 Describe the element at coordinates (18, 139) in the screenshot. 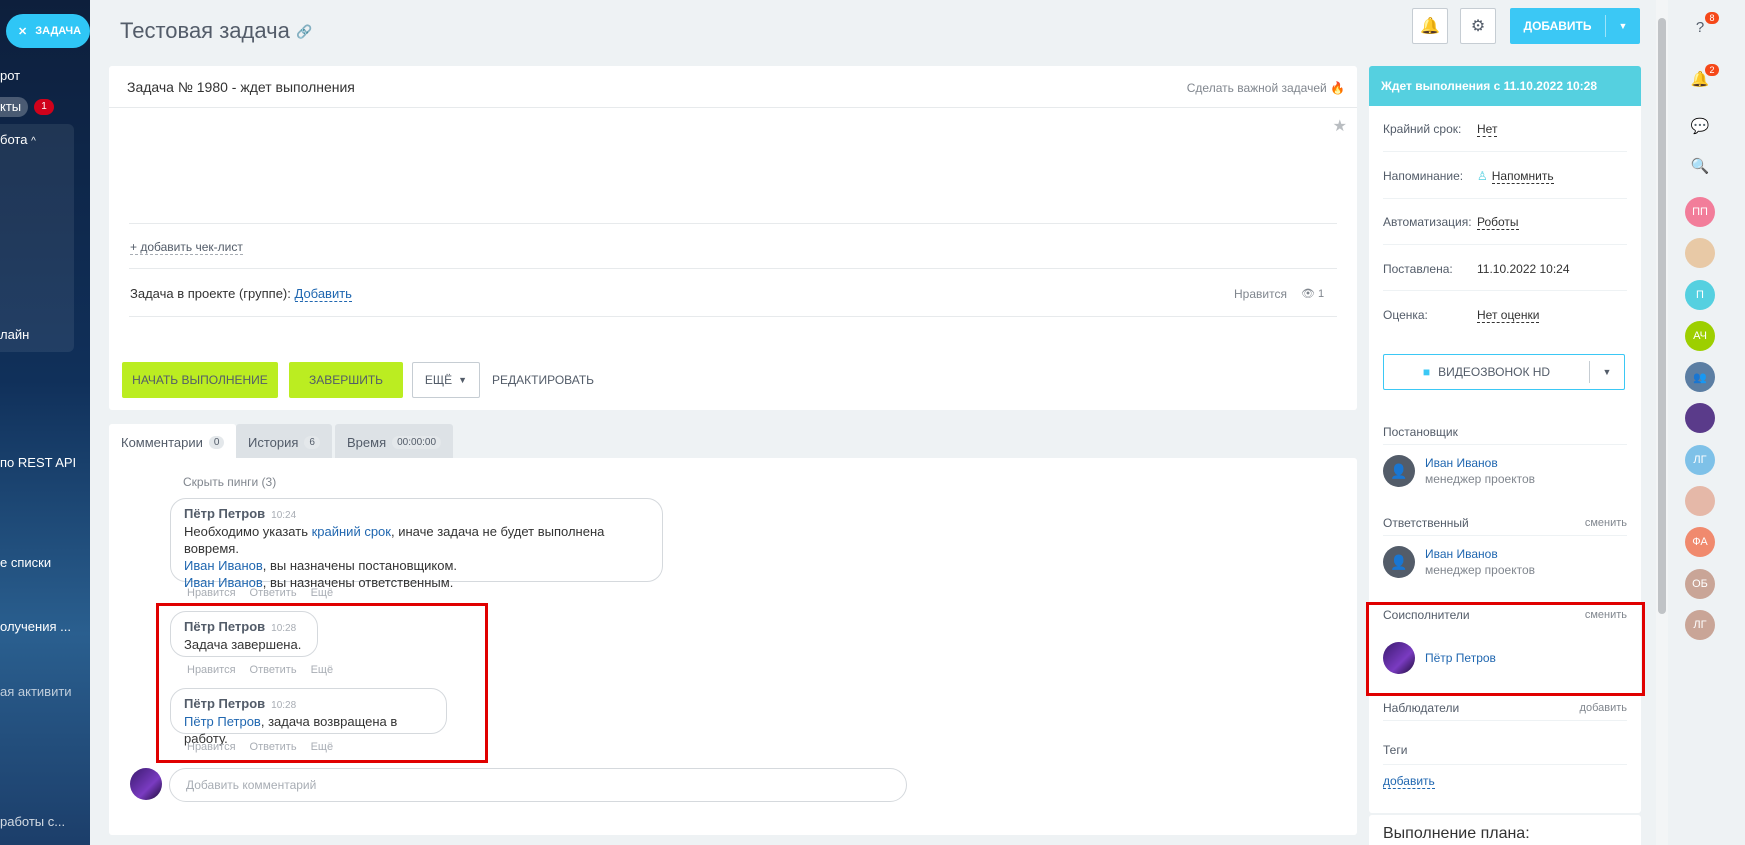

I see `sidebar-item: бота ^` at that location.